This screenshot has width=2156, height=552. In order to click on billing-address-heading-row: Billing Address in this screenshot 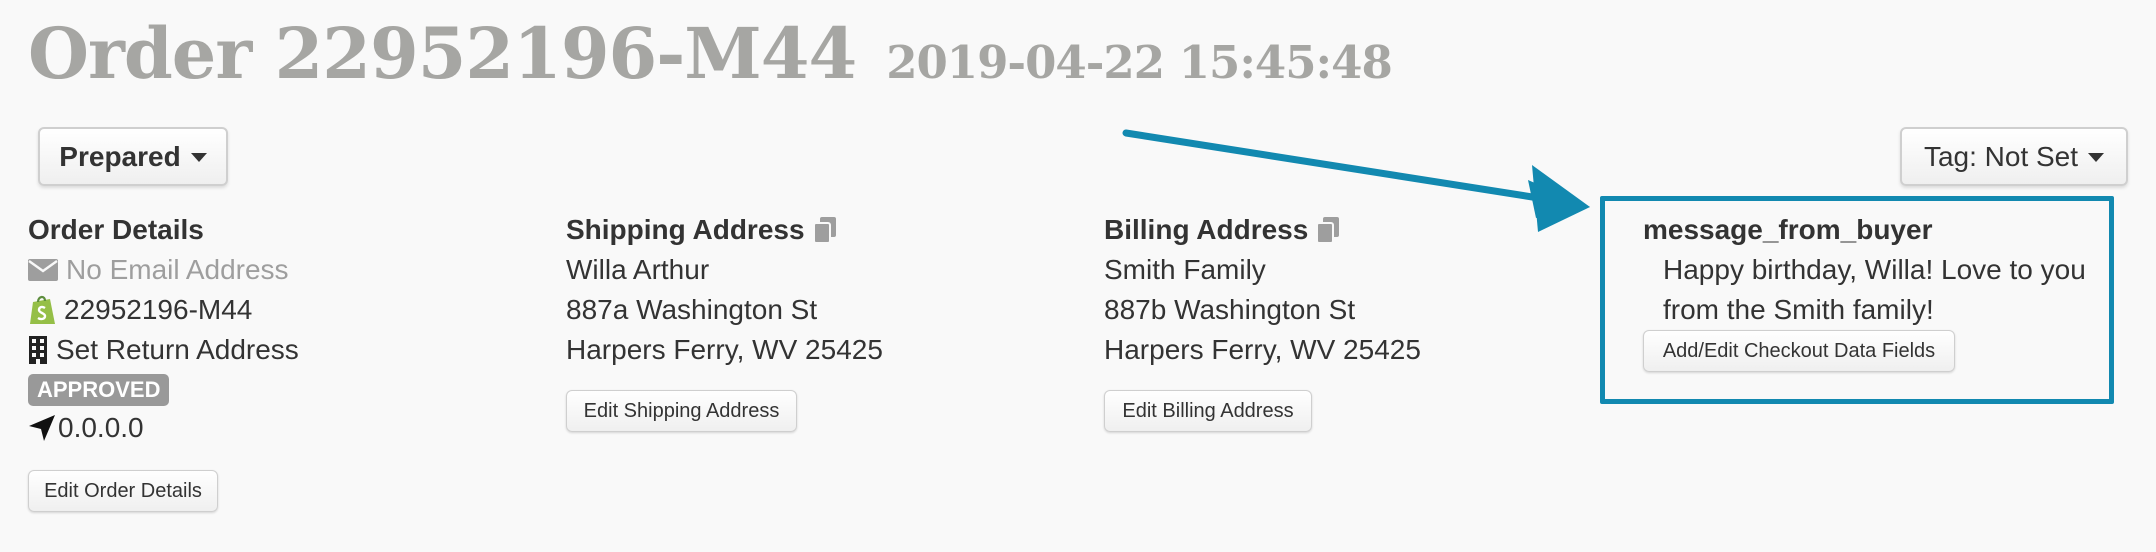, I will do `click(1262, 230)`.